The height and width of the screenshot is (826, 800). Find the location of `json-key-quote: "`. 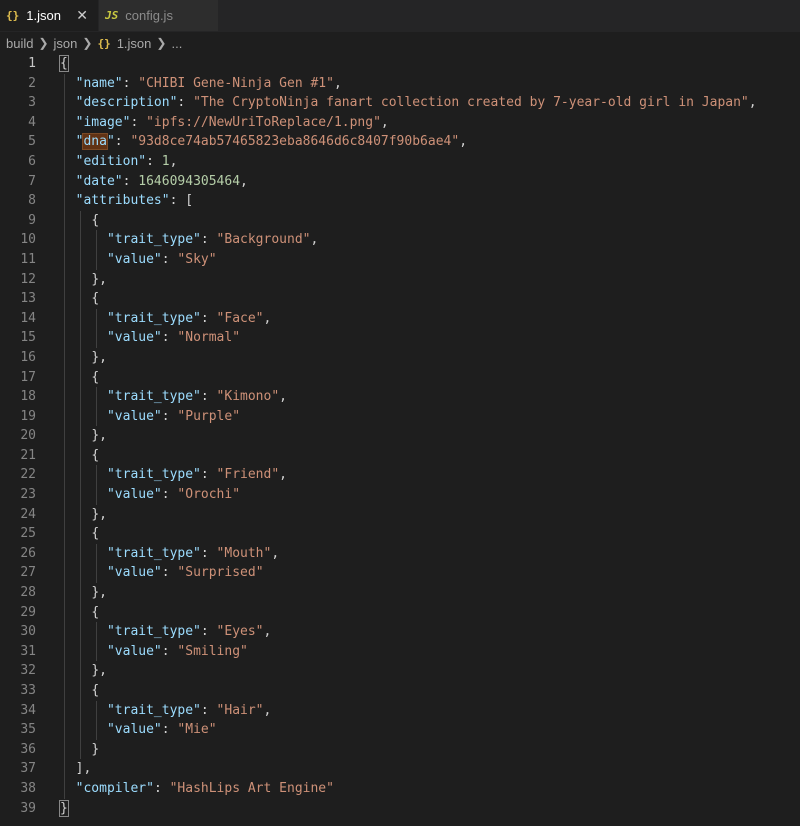

json-key-quote: " is located at coordinates (110, 142).